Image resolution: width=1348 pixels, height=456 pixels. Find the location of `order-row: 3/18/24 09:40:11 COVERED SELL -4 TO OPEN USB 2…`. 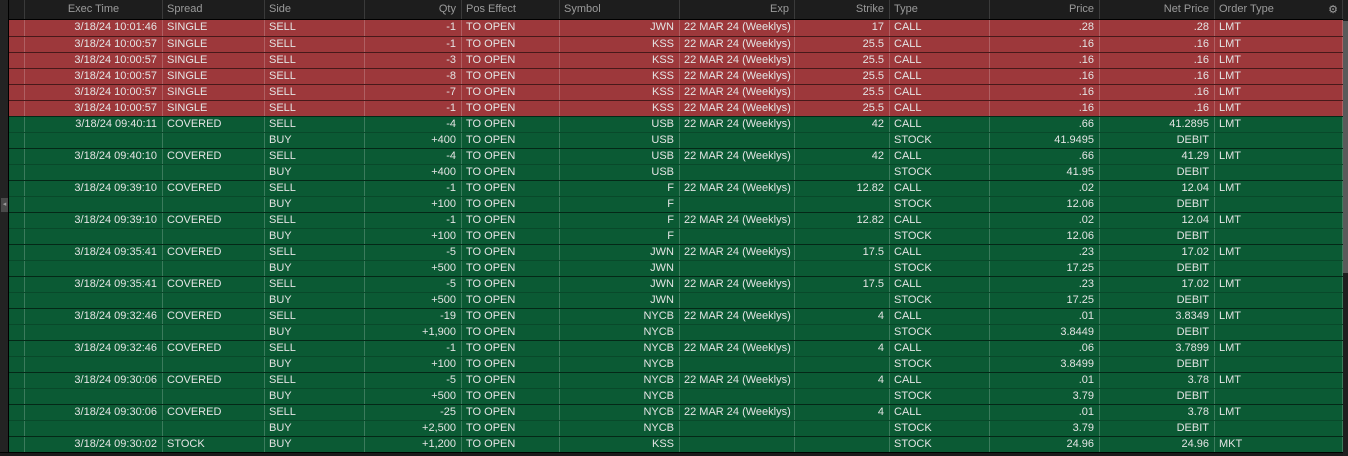

order-row: 3/18/24 09:40:11 COVERED SELL -4 TO OPEN USB 2… is located at coordinates (676, 124).